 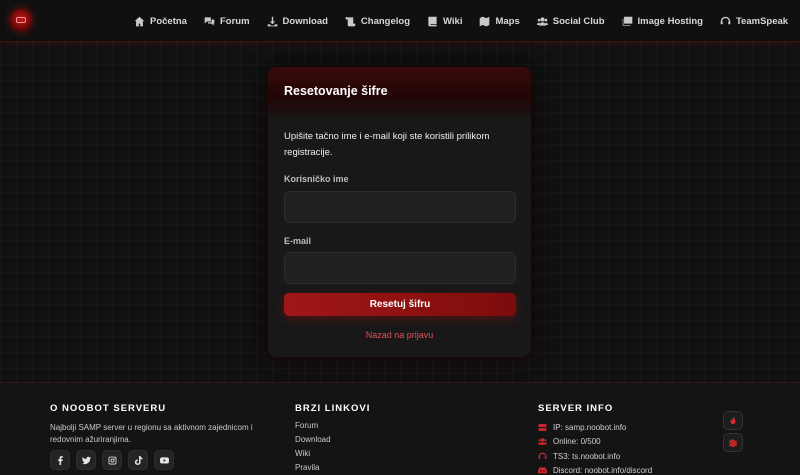 I want to click on facebook-button, so click(x=60, y=460).